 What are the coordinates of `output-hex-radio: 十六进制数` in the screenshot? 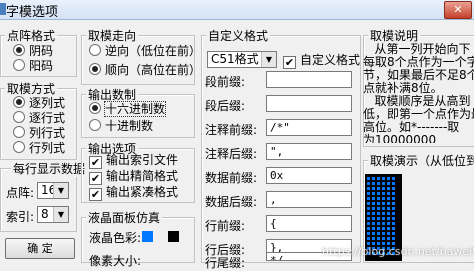 It's located at (128, 109).